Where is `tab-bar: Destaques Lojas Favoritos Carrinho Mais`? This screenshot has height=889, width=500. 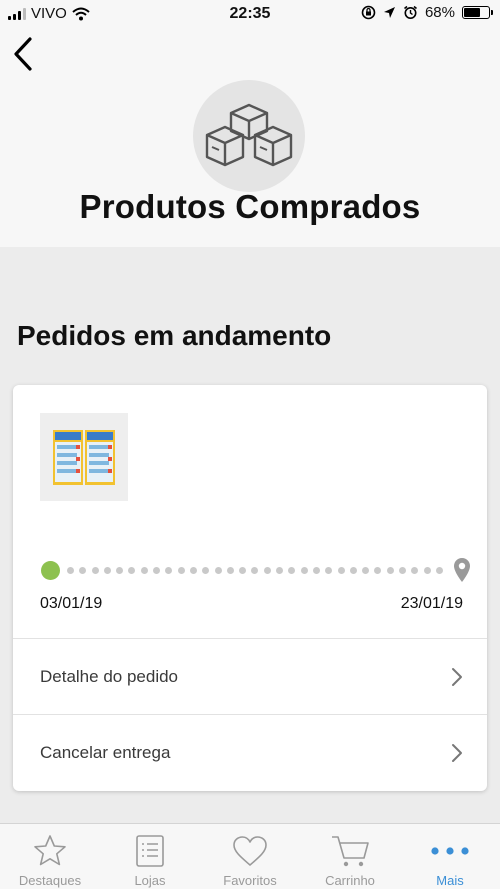 tab-bar: Destaques Lojas Favoritos Carrinho Mais is located at coordinates (250, 856).